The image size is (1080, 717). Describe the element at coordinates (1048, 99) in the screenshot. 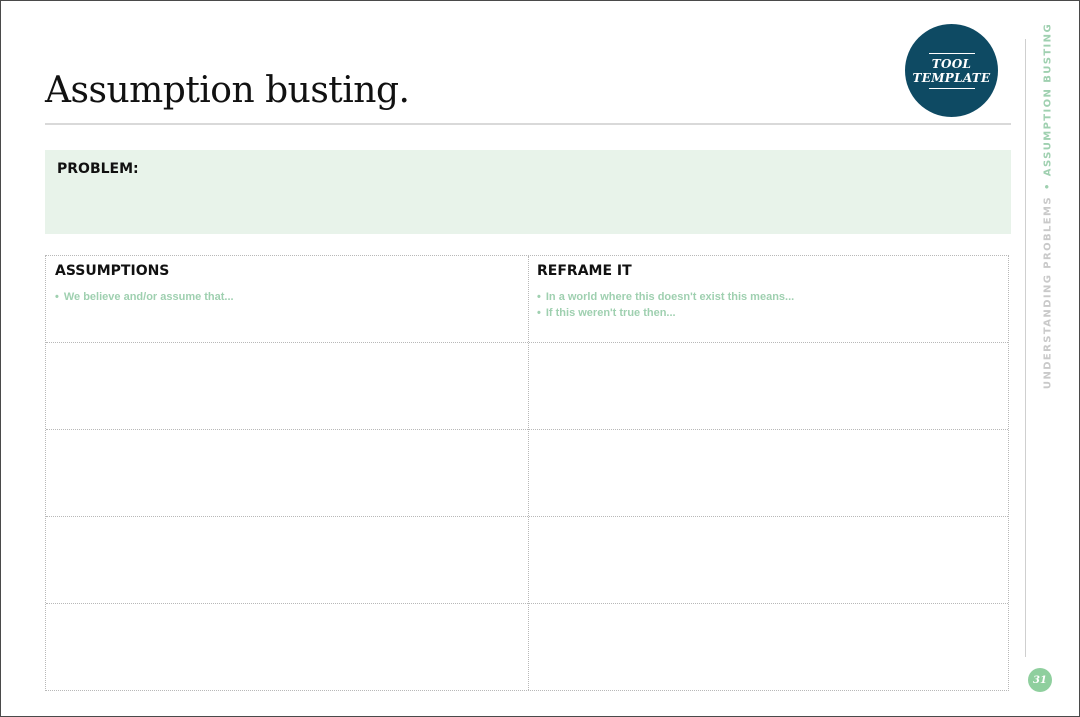

I see `topic-name: ASSUMPTION BUSTING` at that location.